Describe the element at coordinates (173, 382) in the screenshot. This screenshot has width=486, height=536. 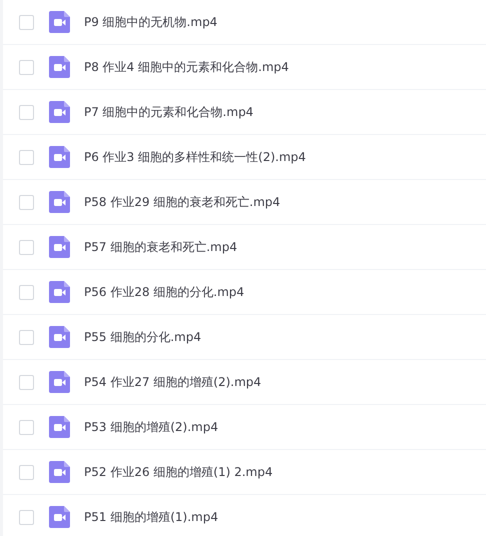
I see `file-name: P54 作业27 细胞的增殖(2).mp4` at that location.